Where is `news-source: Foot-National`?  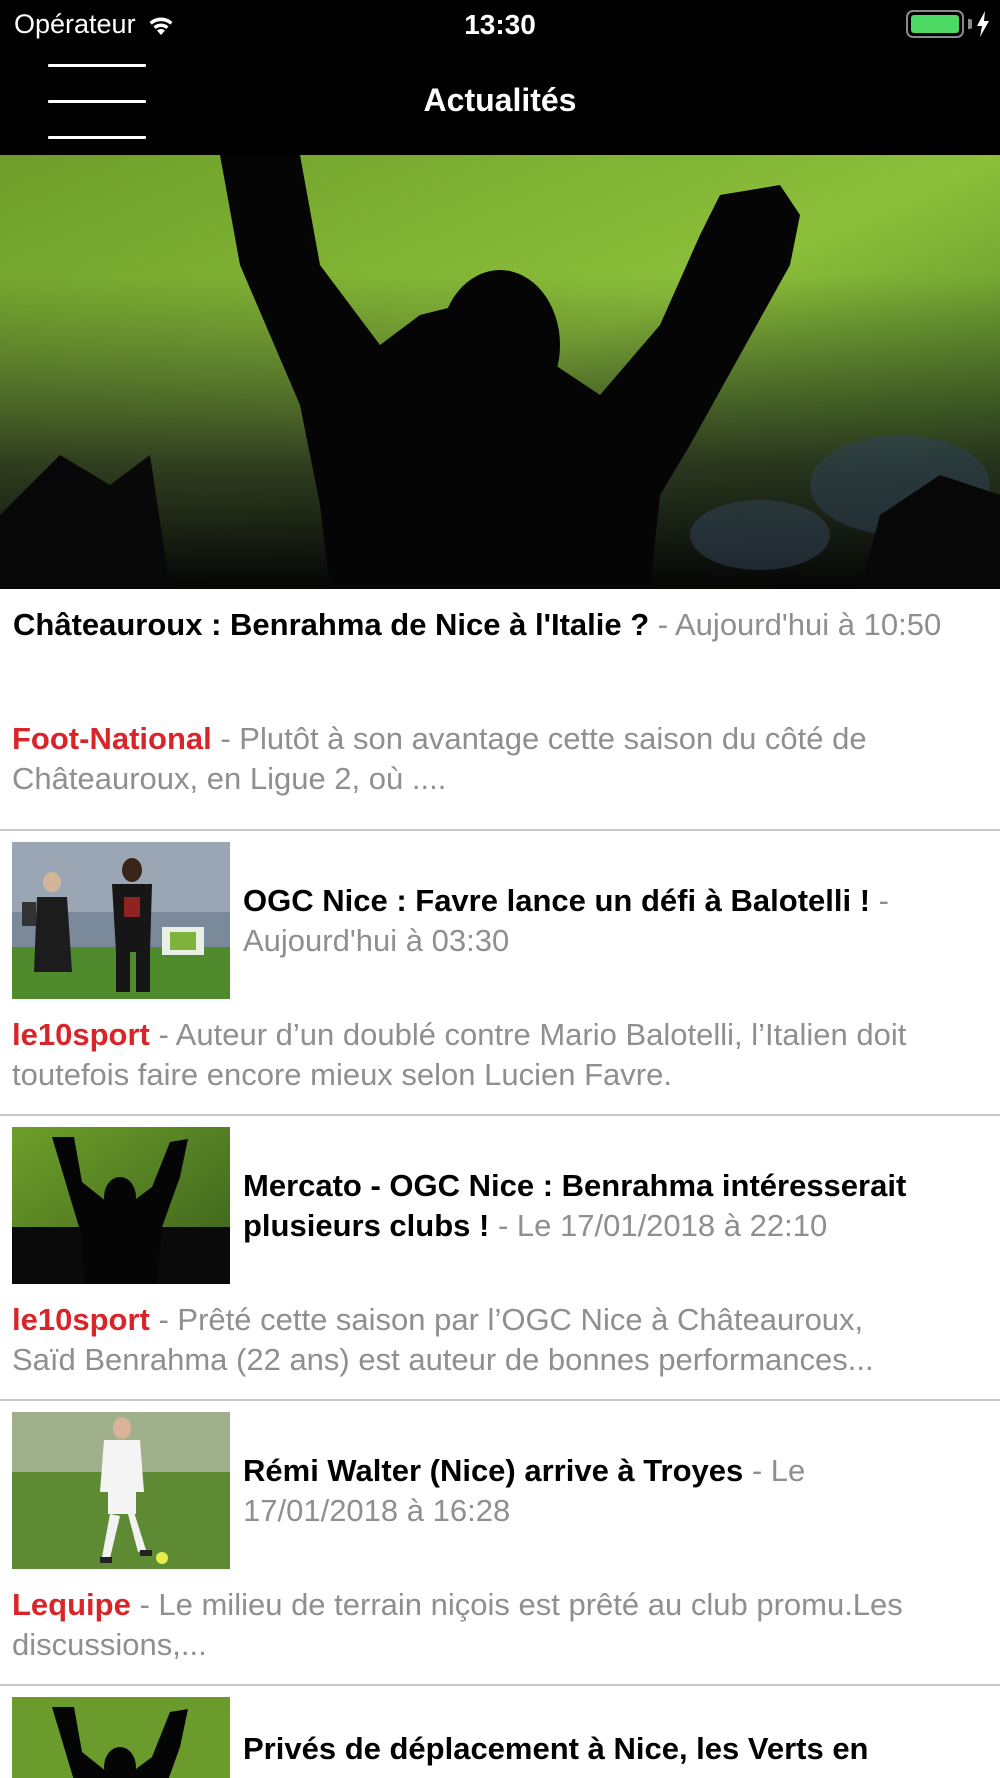 news-source: Foot-National is located at coordinates (112, 738).